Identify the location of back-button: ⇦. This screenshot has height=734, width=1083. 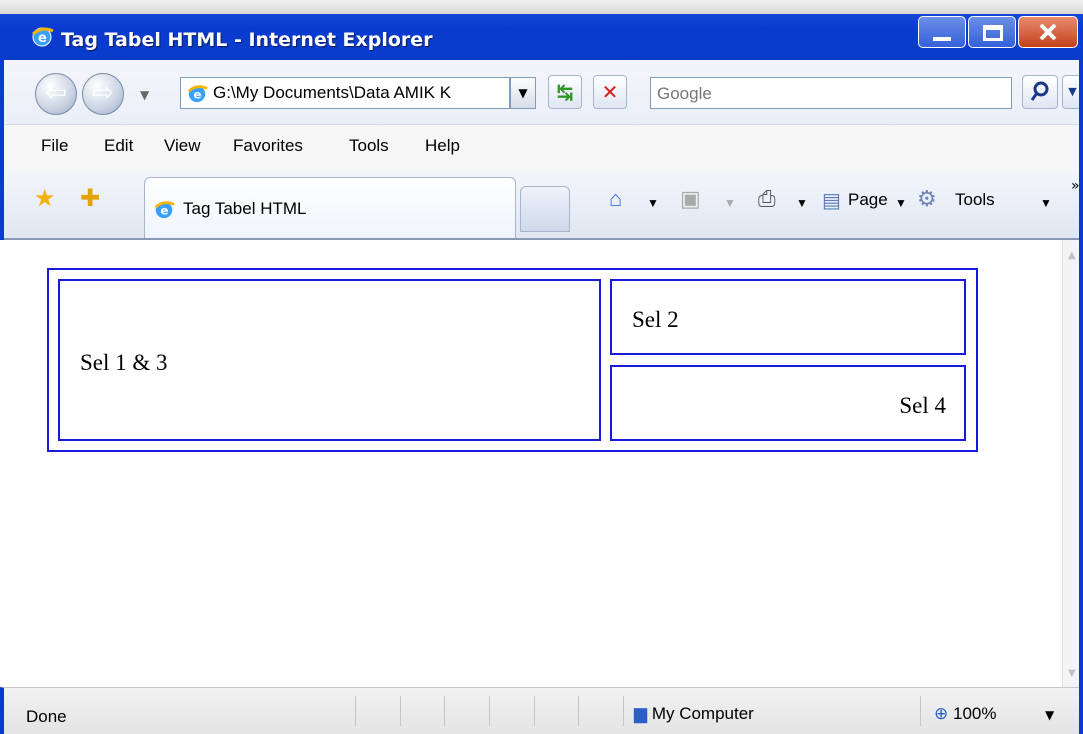
(56, 94).